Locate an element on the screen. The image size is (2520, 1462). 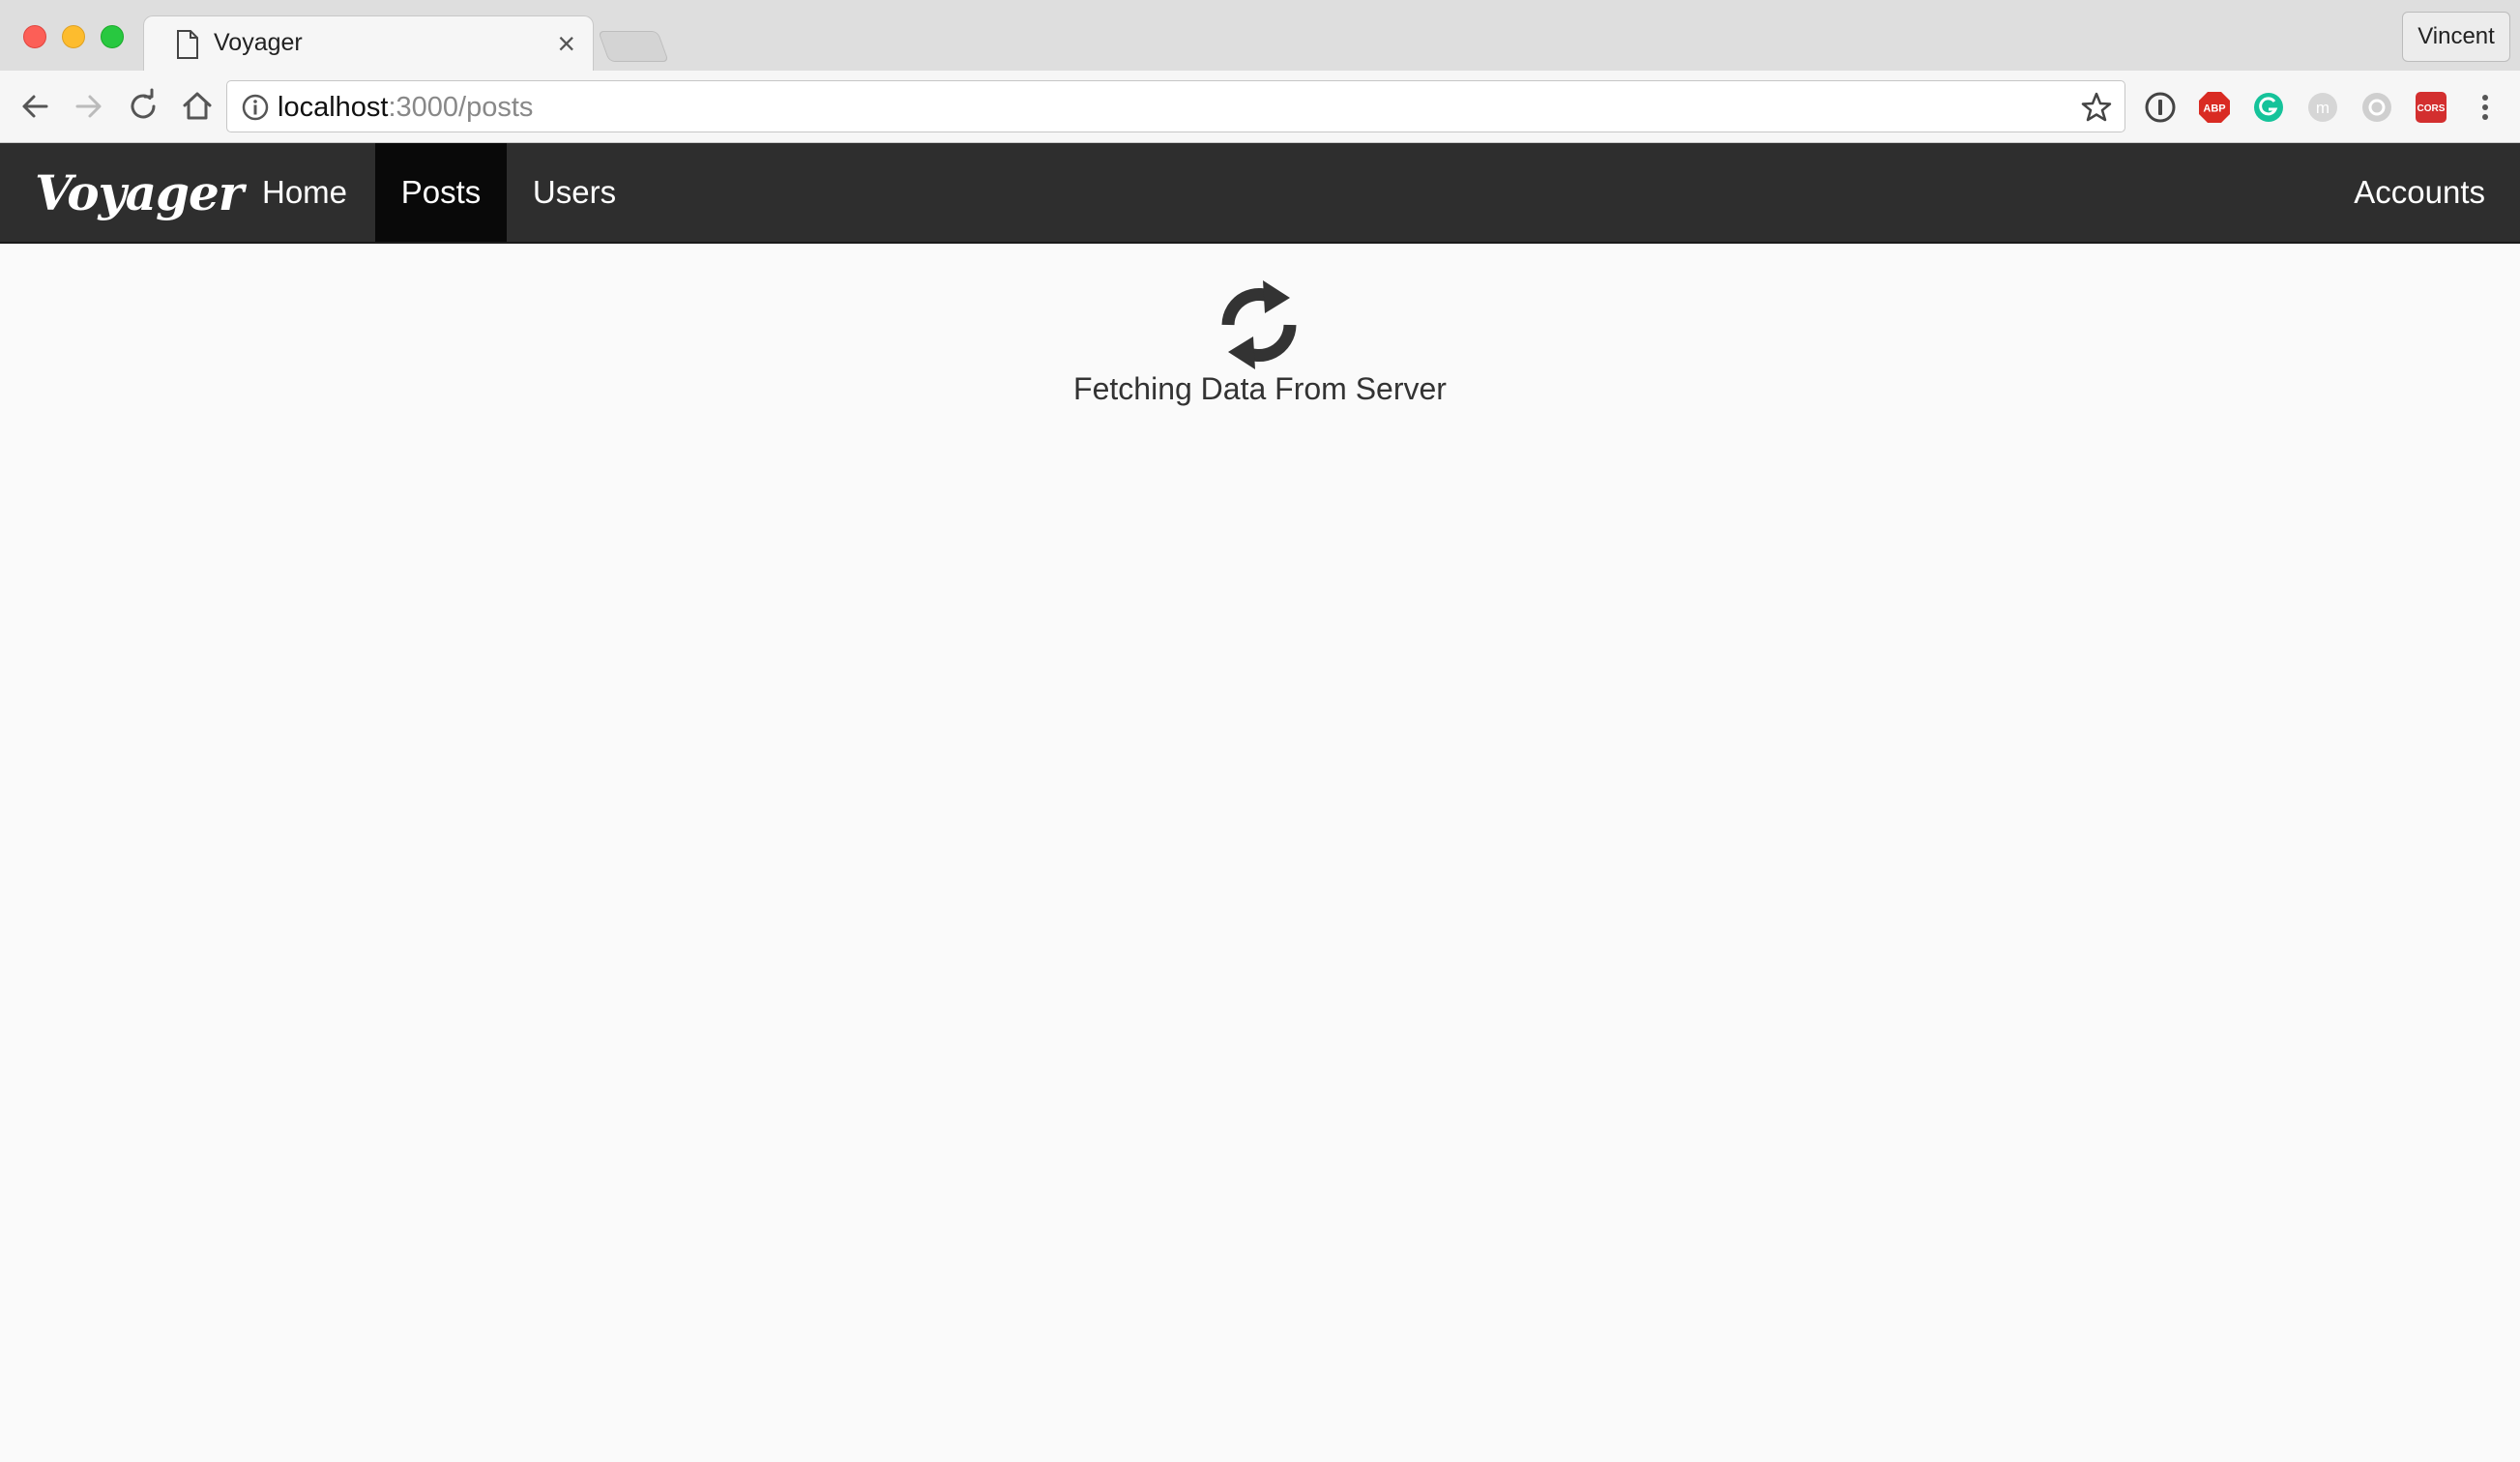
a-extension-icon is located at coordinates (2377, 107).